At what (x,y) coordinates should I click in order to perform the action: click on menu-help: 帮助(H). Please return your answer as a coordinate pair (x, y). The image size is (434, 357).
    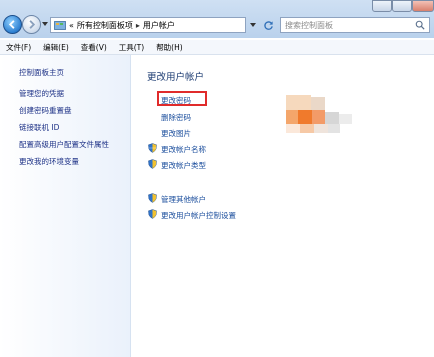
    Looking at the image, I should click on (169, 47).